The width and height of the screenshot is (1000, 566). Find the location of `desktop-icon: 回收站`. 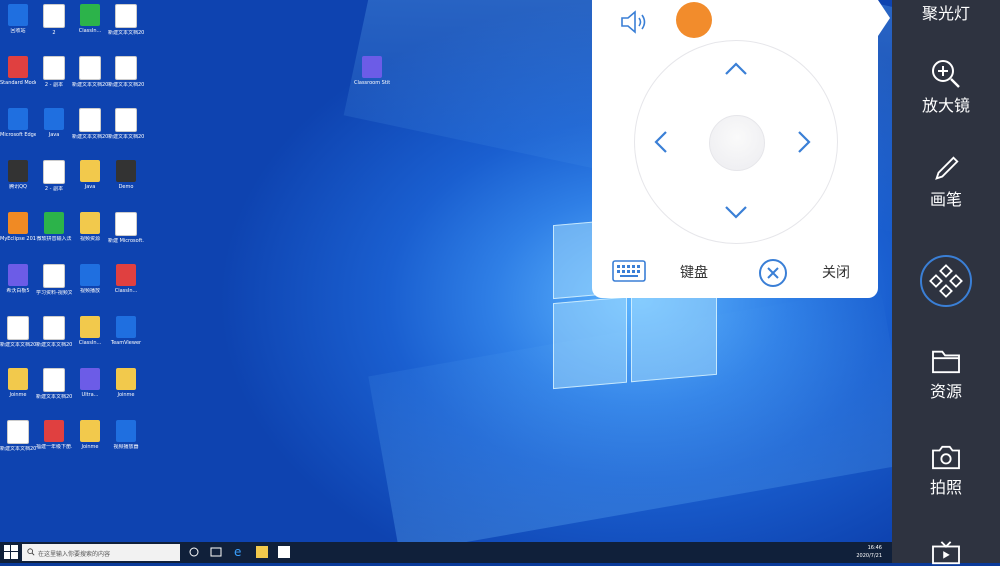

desktop-icon: 回收站 is located at coordinates (18, 19).